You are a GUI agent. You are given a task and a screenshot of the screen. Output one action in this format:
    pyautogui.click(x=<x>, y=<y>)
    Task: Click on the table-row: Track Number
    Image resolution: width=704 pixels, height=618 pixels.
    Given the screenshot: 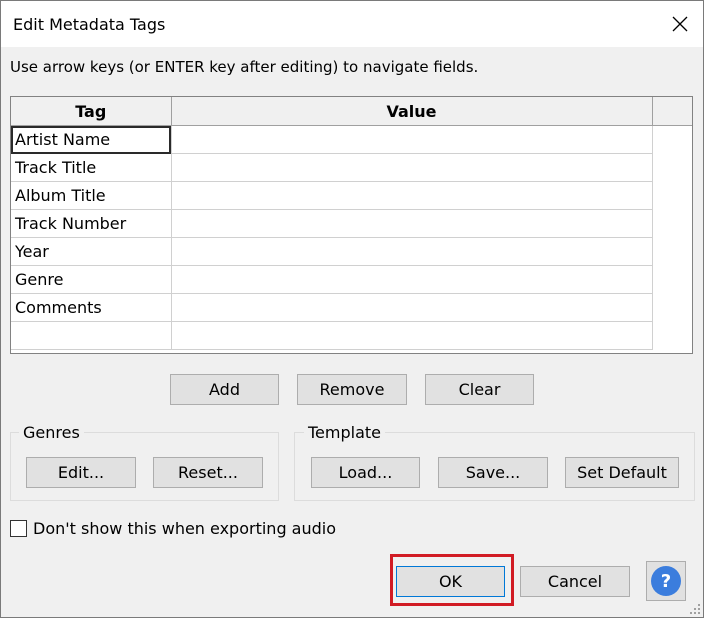 What is the action you would take?
    pyautogui.click(x=332, y=223)
    